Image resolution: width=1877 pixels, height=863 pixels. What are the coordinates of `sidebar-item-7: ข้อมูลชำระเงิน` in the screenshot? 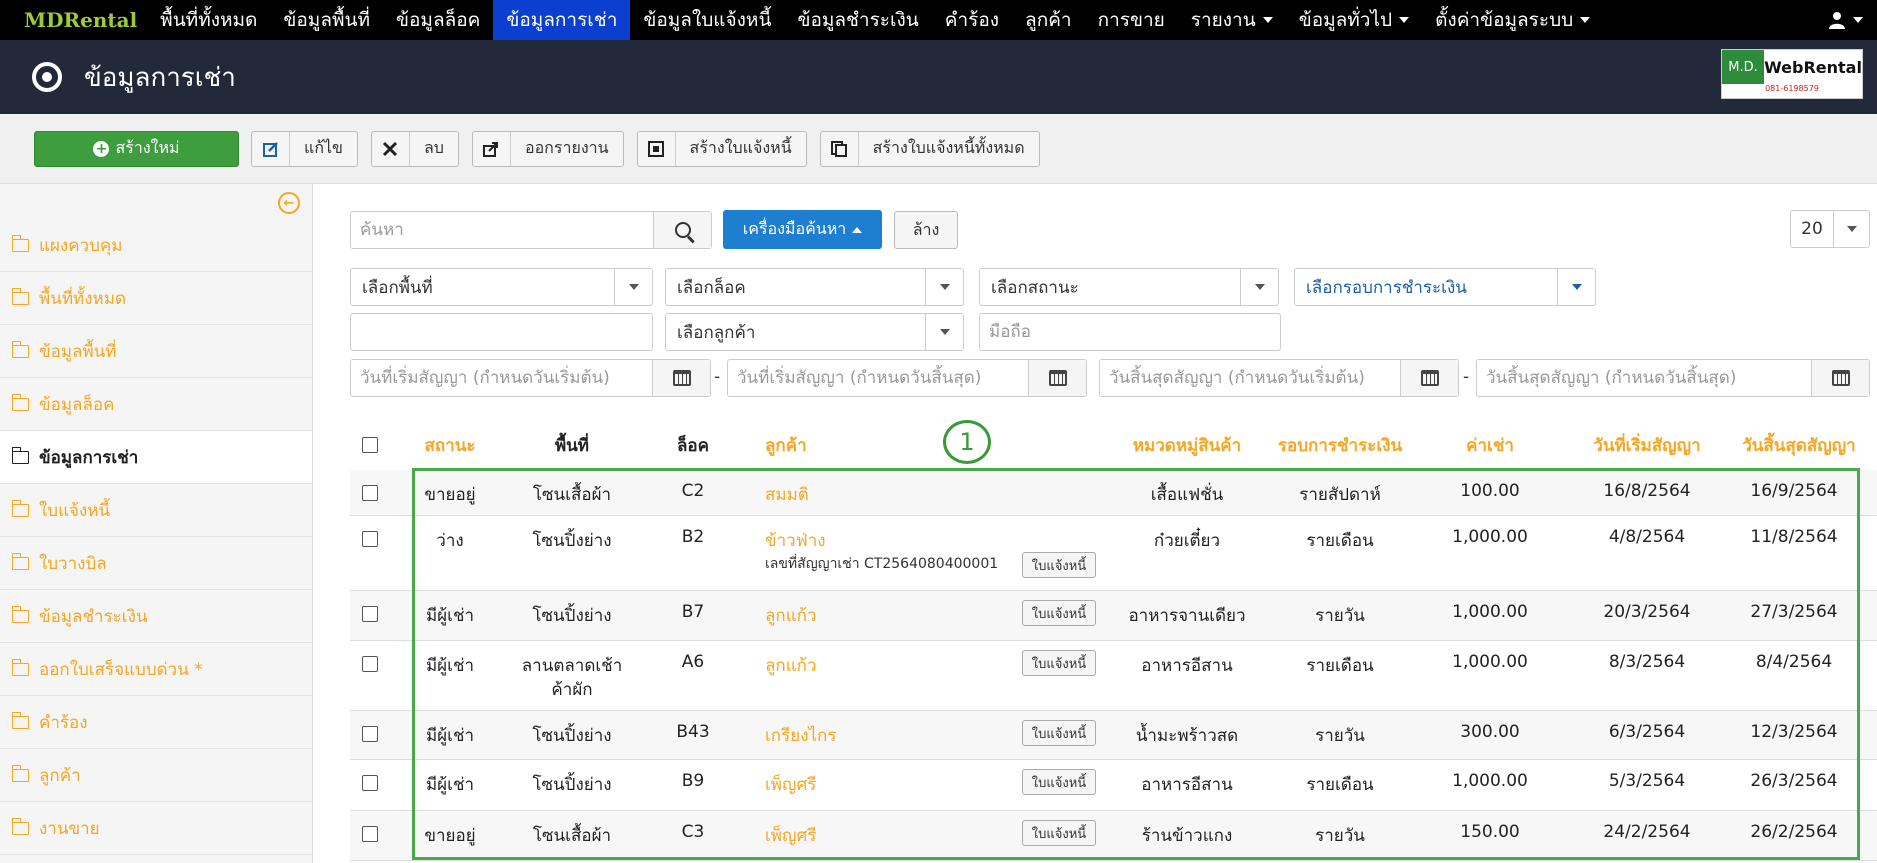 It's located at (156, 616).